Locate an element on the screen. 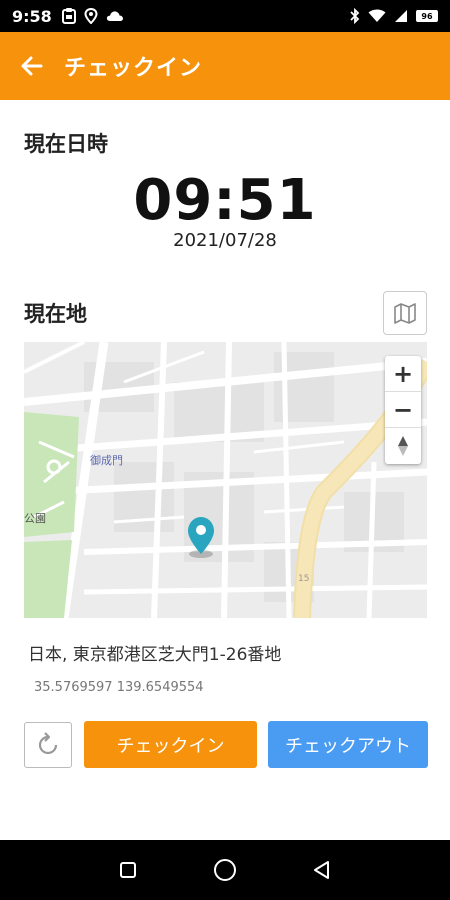  zoom-out-button: − is located at coordinates (403, 410).